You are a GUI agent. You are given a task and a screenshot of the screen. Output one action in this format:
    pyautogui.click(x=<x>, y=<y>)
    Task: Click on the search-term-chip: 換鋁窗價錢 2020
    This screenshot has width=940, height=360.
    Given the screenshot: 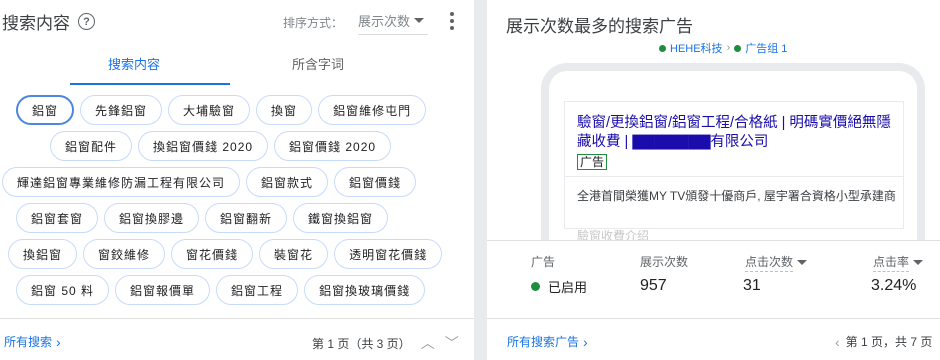 What is the action you would take?
    pyautogui.click(x=203, y=146)
    